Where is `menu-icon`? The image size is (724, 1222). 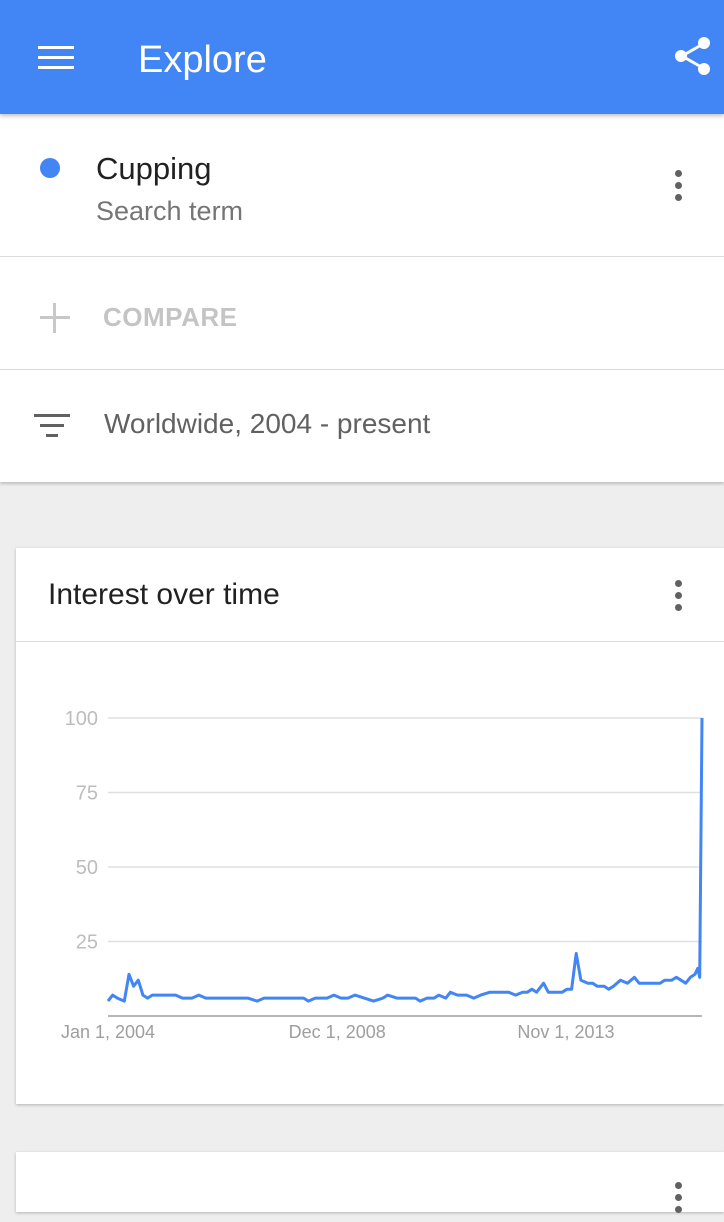
menu-icon is located at coordinates (56, 57).